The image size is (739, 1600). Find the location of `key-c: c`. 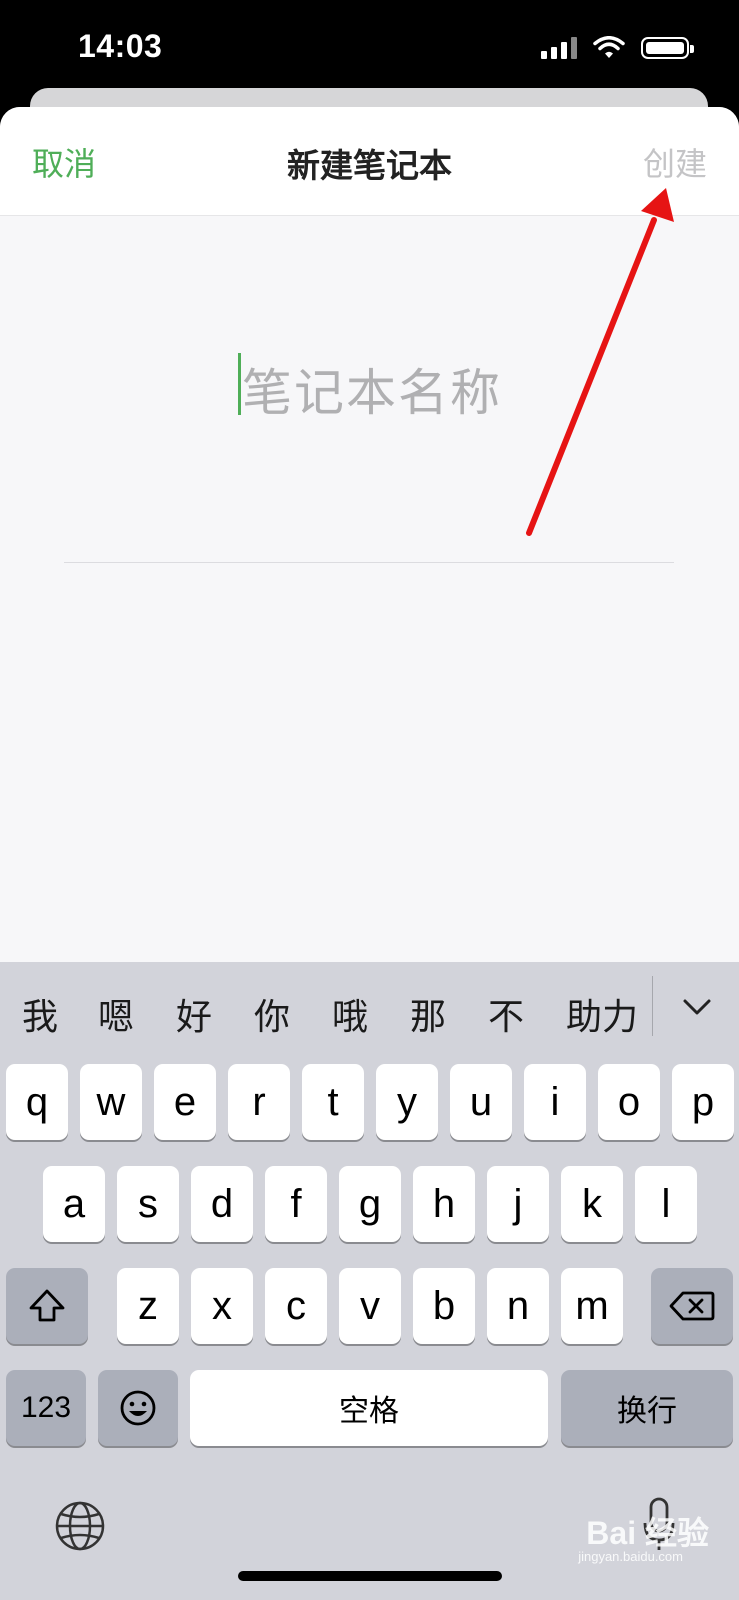

key-c: c is located at coordinates (296, 1306).